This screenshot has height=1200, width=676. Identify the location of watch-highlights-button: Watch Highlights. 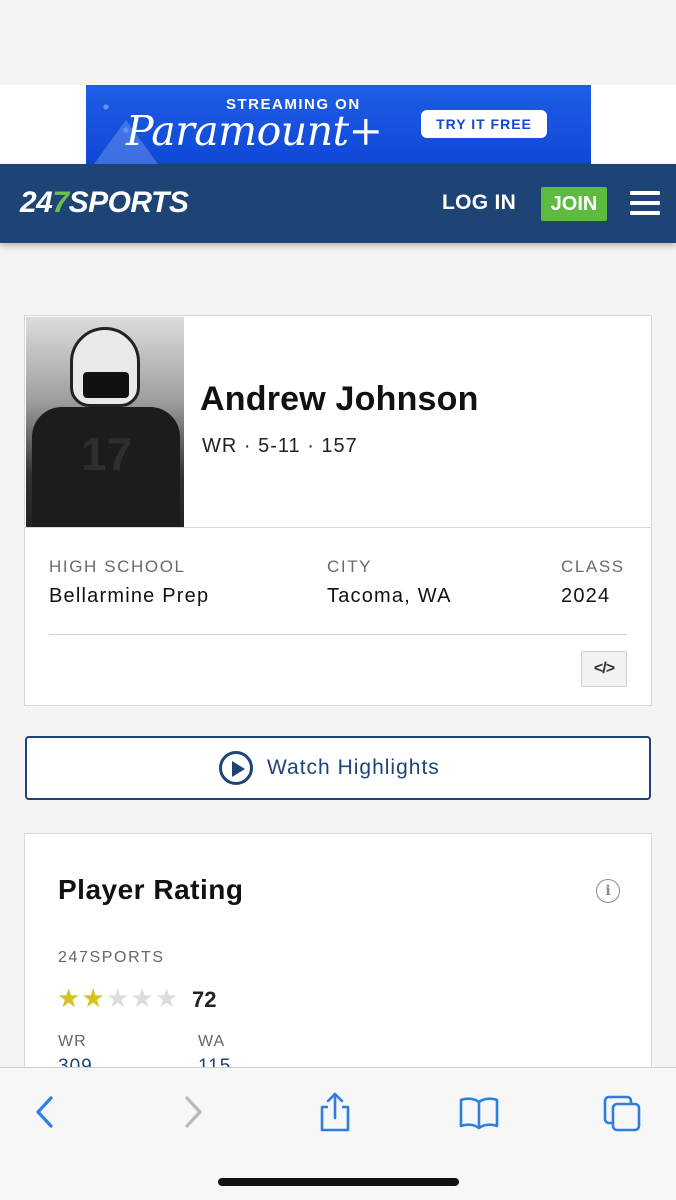
(338, 768).